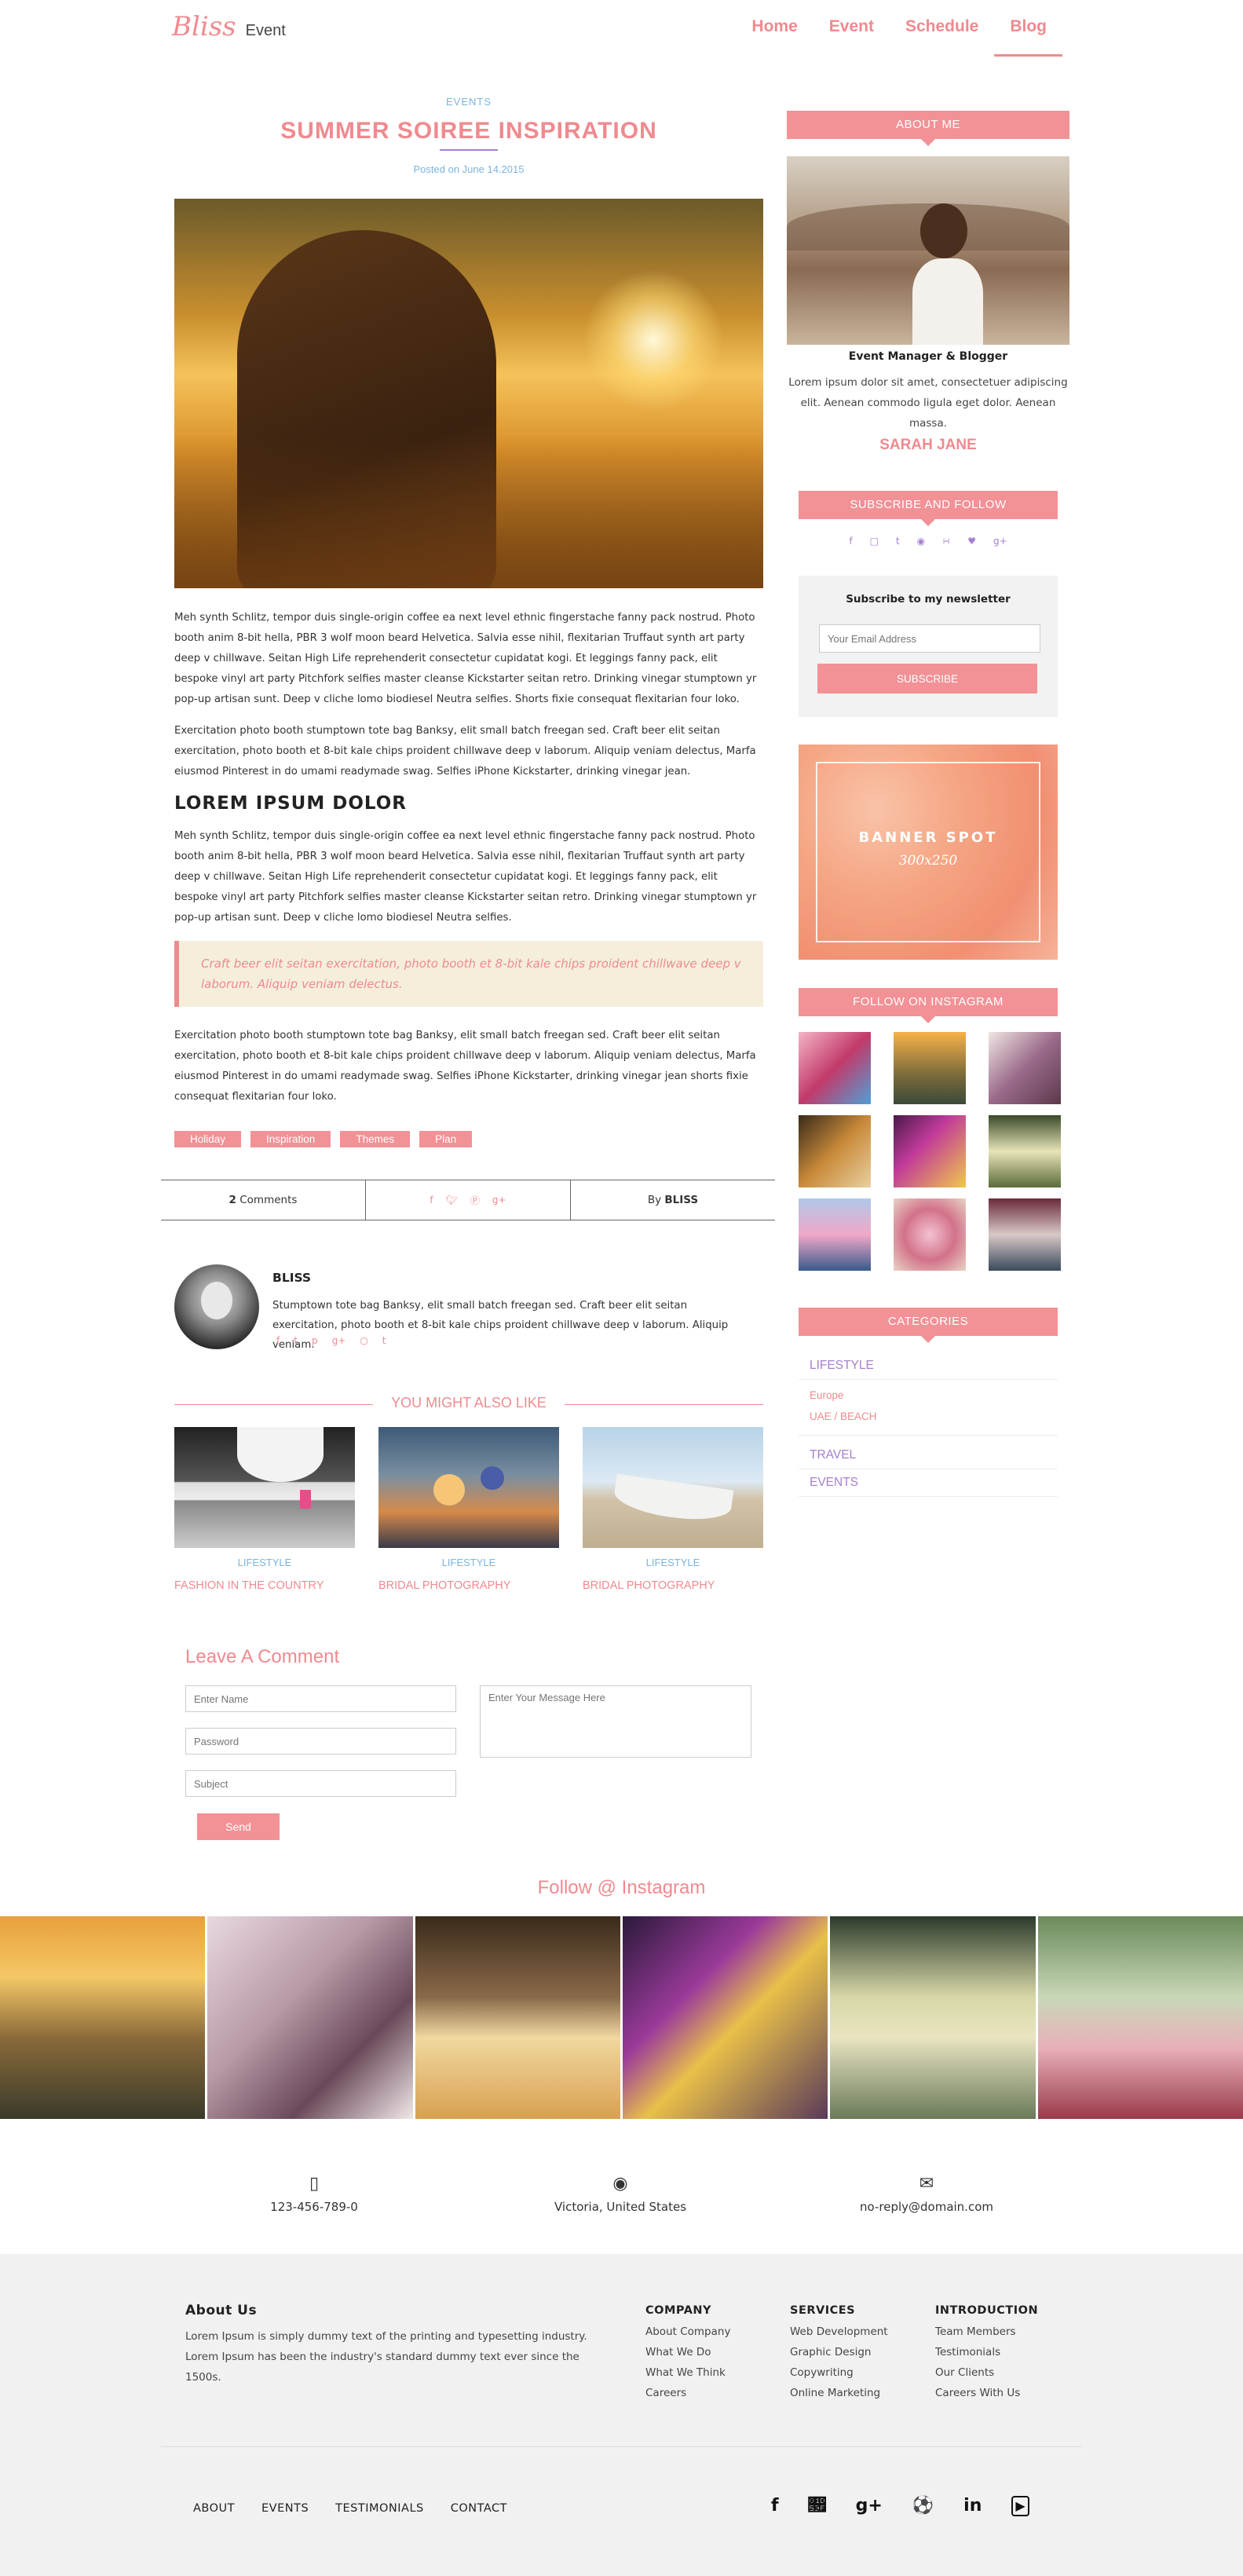 The image size is (1243, 2576). What do you see at coordinates (986, 2373) in the screenshot?
I see `footer-link: Our Clients` at bounding box center [986, 2373].